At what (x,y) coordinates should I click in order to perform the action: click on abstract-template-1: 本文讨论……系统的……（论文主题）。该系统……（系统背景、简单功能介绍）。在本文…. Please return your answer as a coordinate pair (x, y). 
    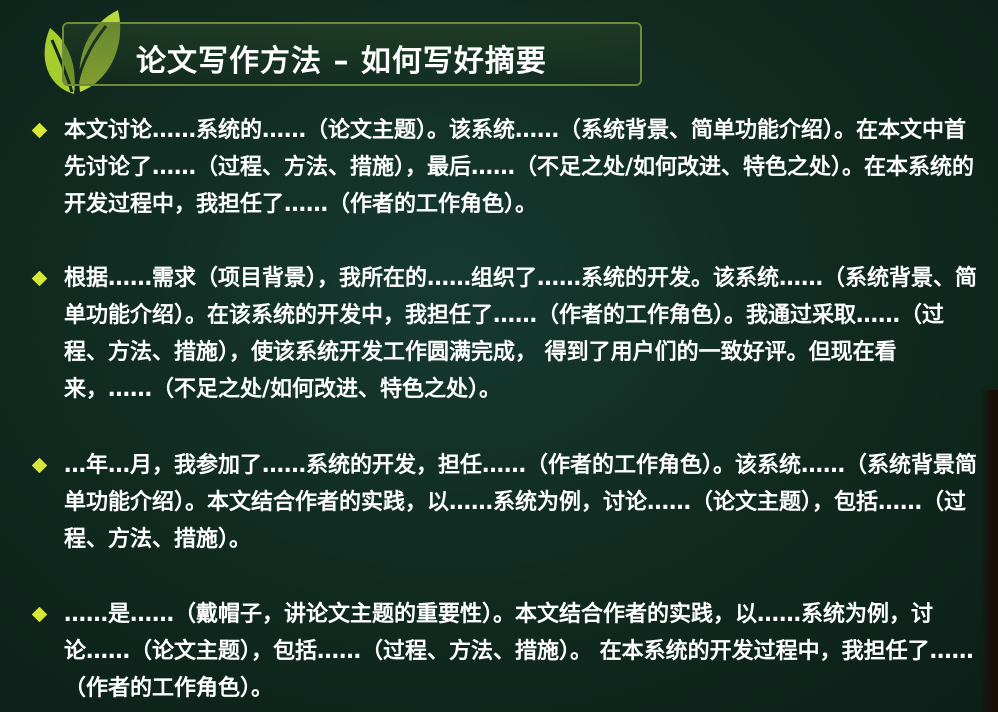
    Looking at the image, I should click on (505, 167).